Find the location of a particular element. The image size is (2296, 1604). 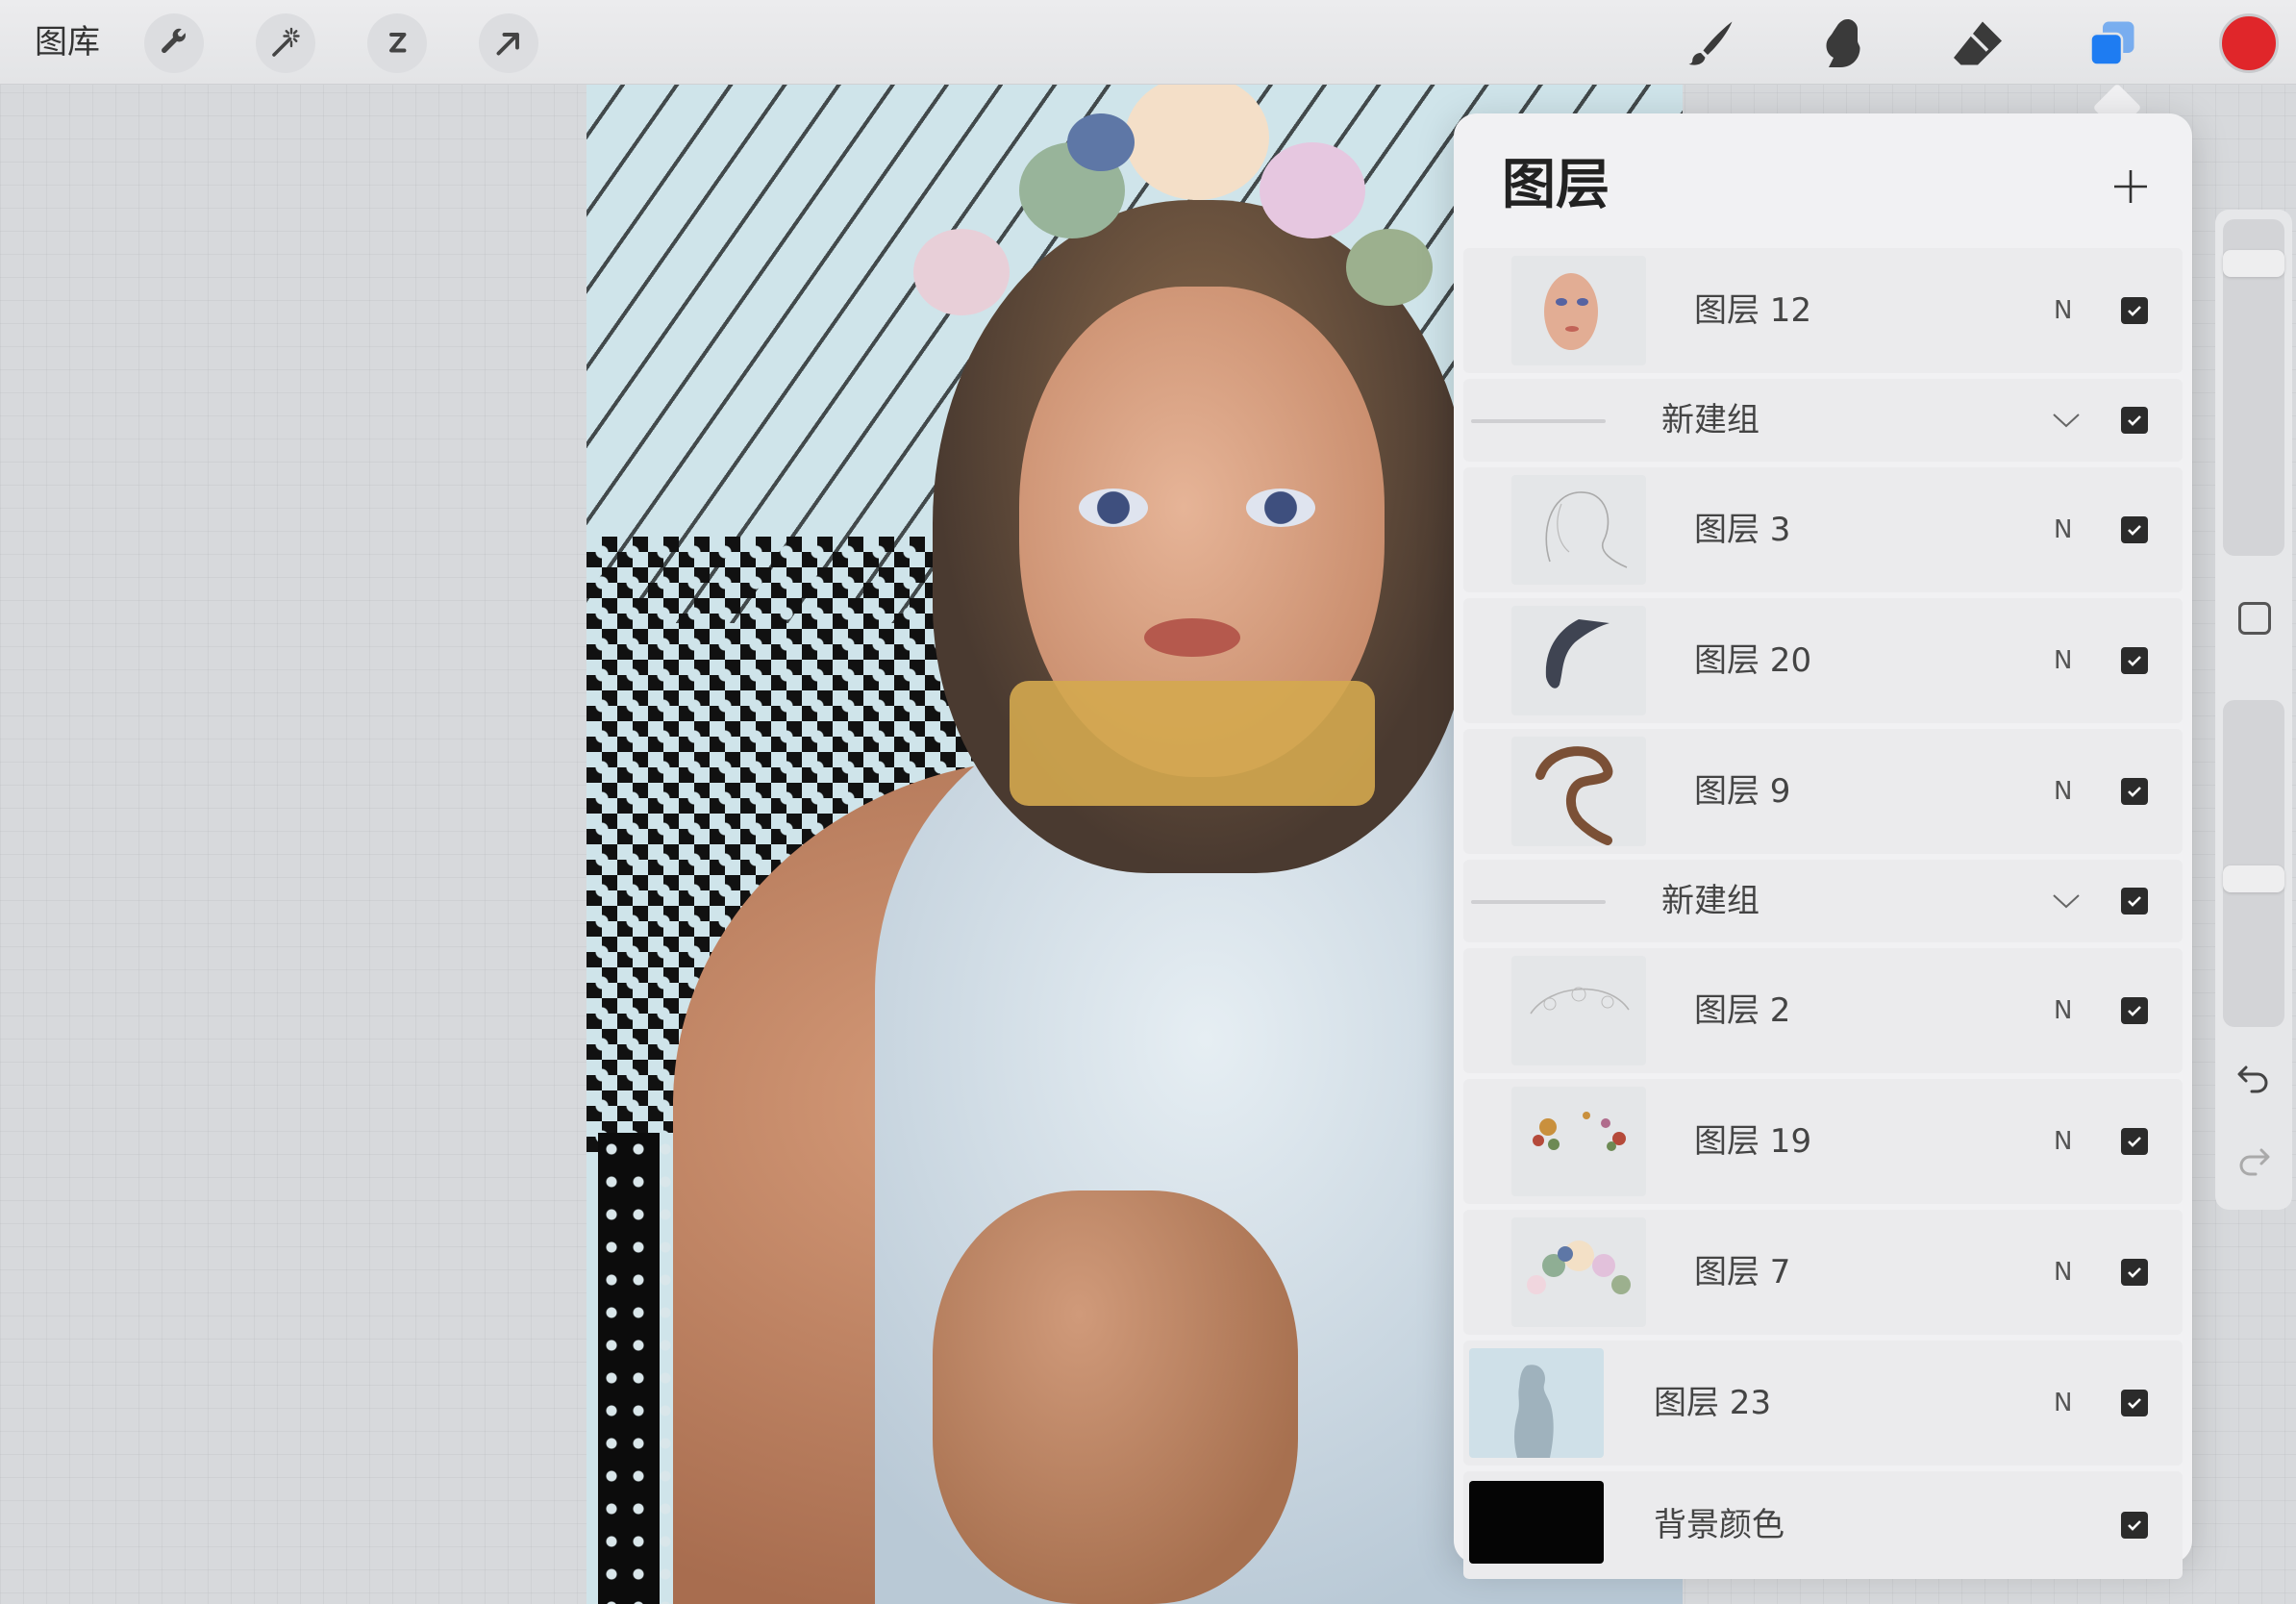

wrench-icon is located at coordinates (174, 41).